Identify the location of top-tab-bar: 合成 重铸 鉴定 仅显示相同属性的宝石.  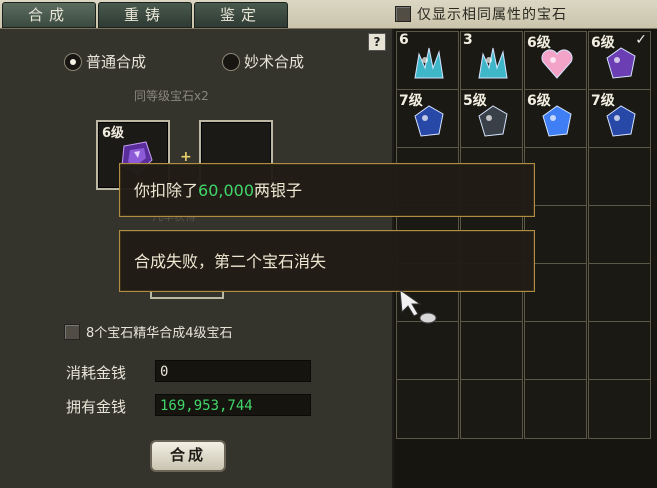
(328, 14).